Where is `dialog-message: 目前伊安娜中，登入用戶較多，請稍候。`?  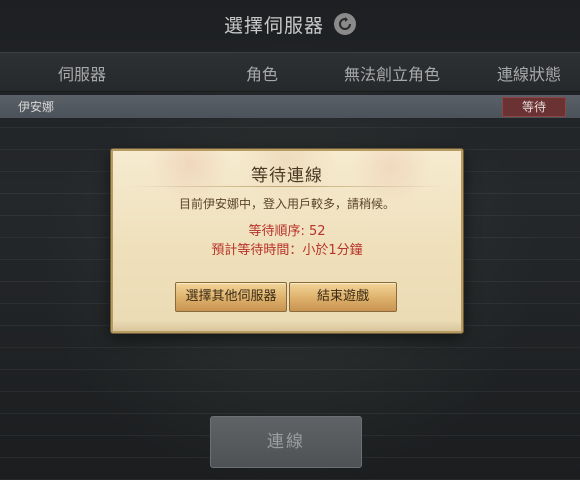
dialog-message: 目前伊安娜中，登入用戶較多，請稍候。 is located at coordinates (286, 204).